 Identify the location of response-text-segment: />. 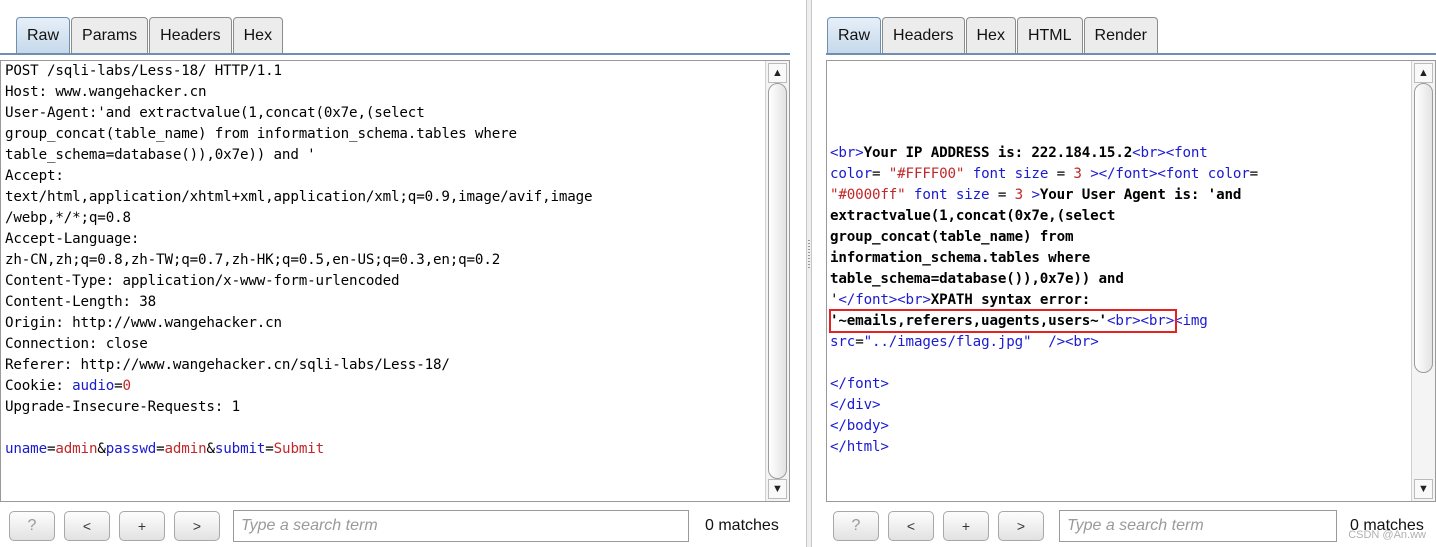
(1048, 342).